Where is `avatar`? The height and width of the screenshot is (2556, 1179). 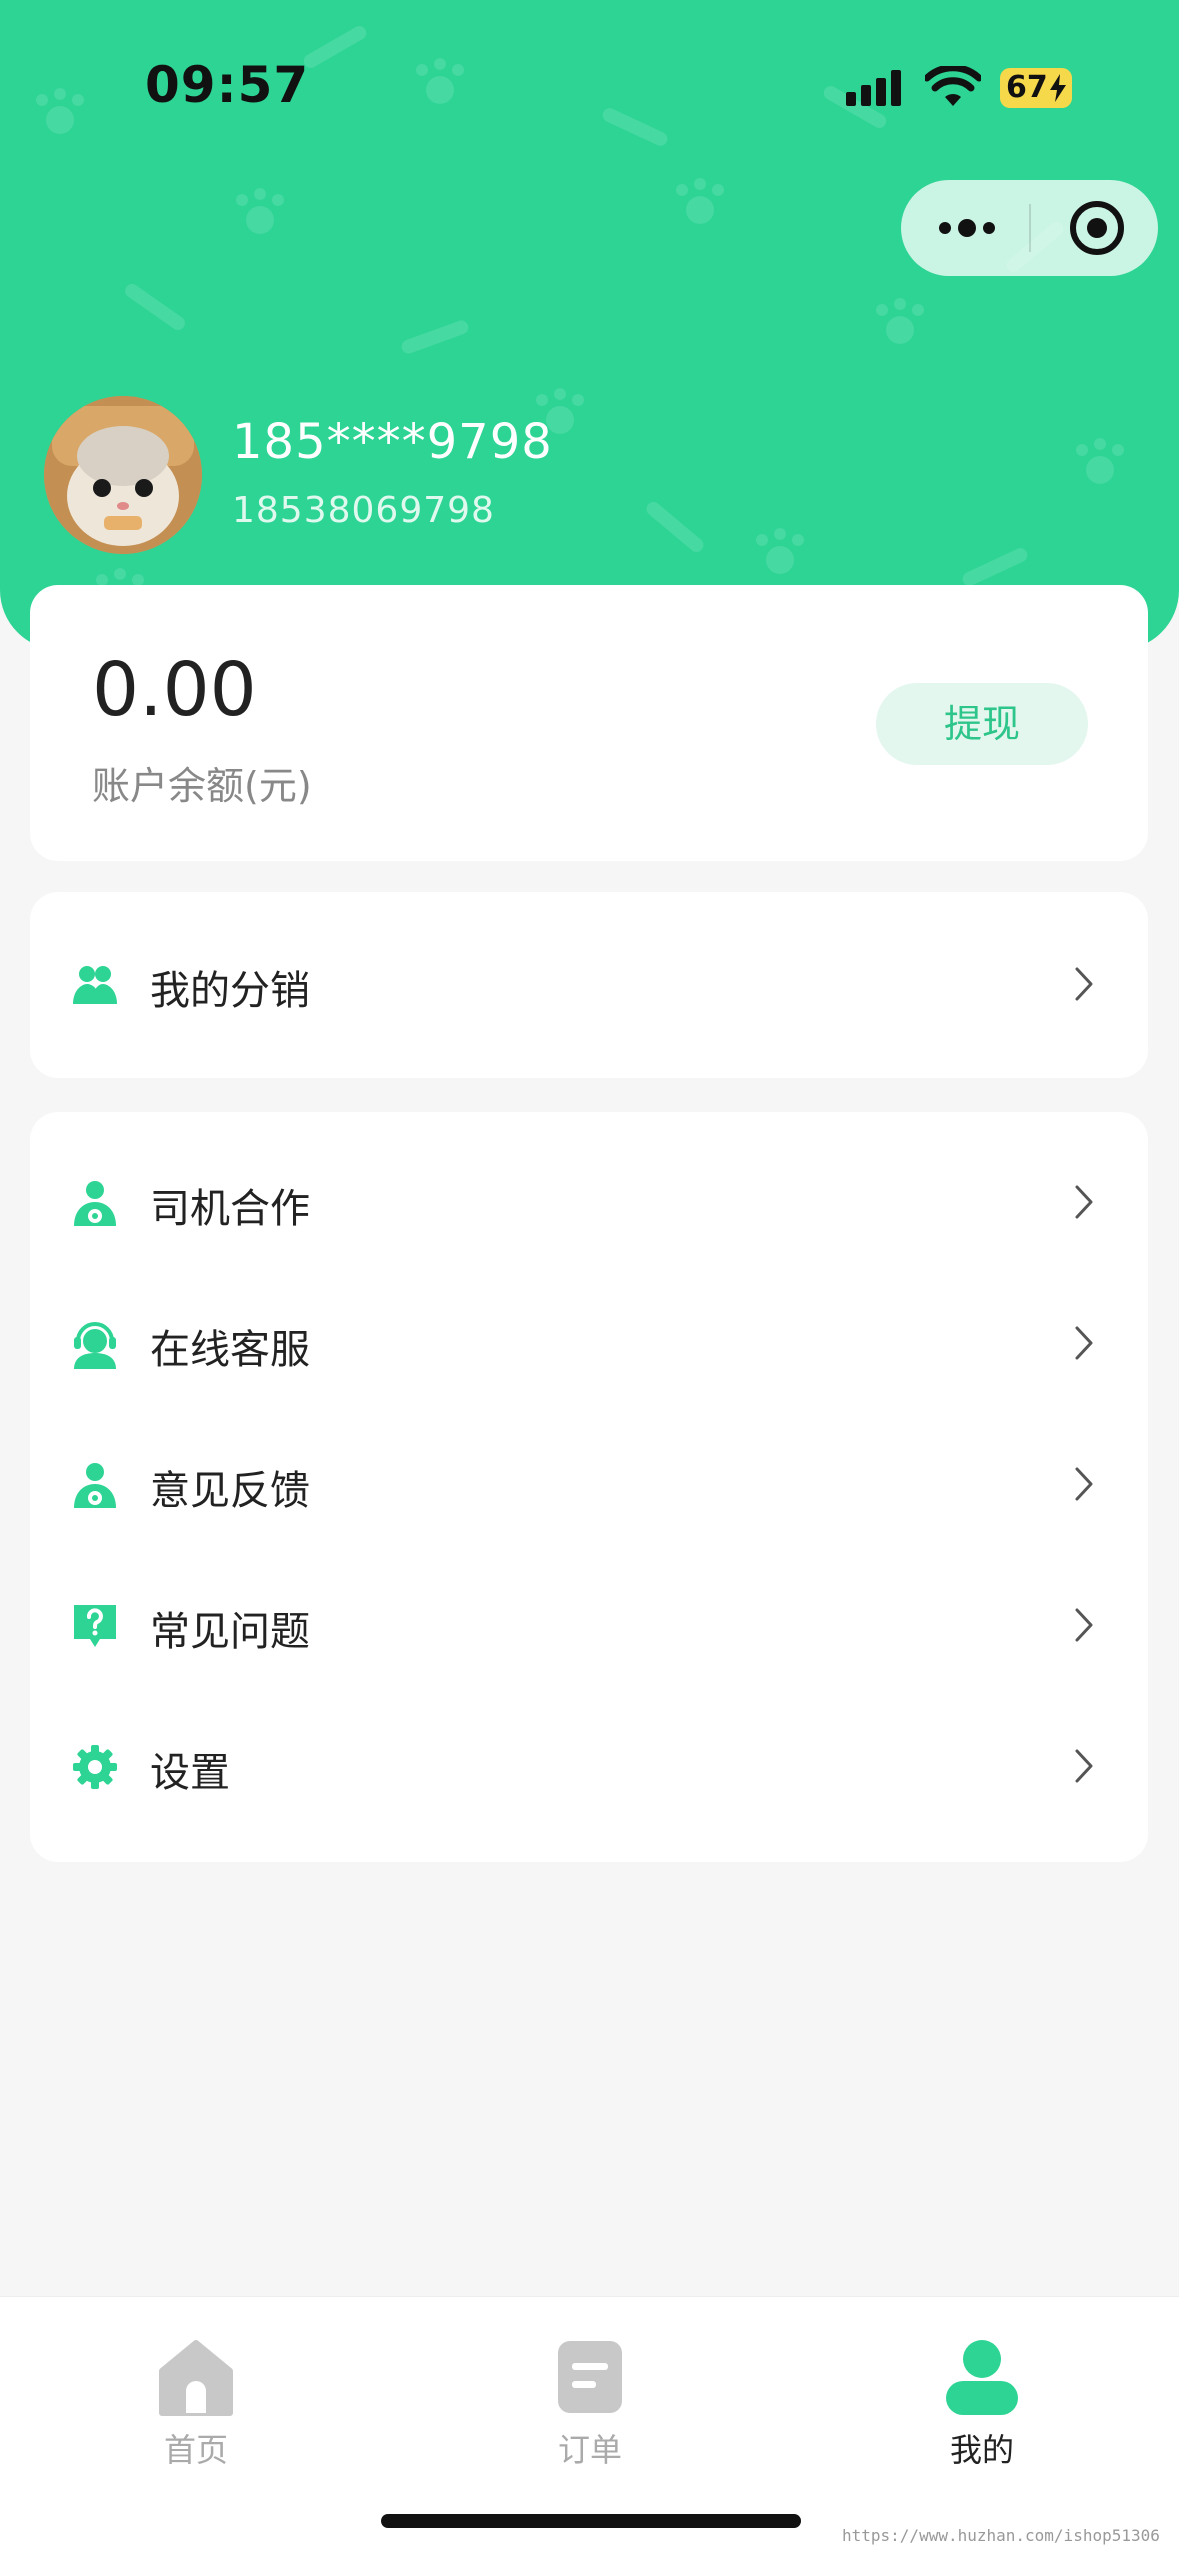
avatar is located at coordinates (123, 475).